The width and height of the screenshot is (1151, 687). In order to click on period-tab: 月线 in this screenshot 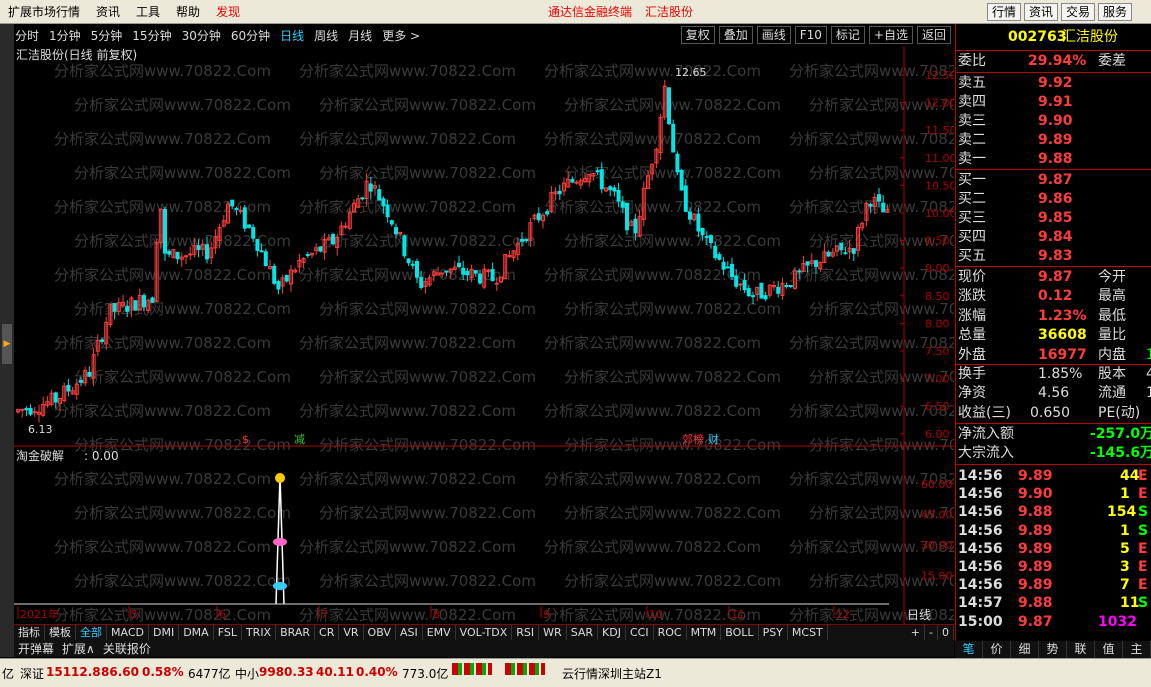, I will do `click(360, 35)`.